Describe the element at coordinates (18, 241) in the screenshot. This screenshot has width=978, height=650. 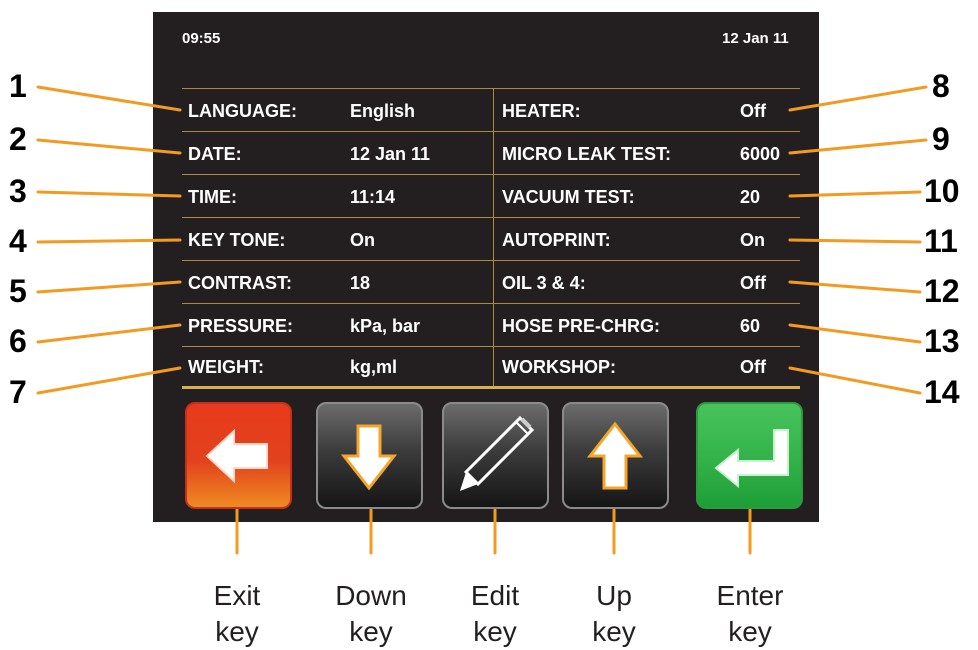
I see `callout-number-4: 4` at that location.